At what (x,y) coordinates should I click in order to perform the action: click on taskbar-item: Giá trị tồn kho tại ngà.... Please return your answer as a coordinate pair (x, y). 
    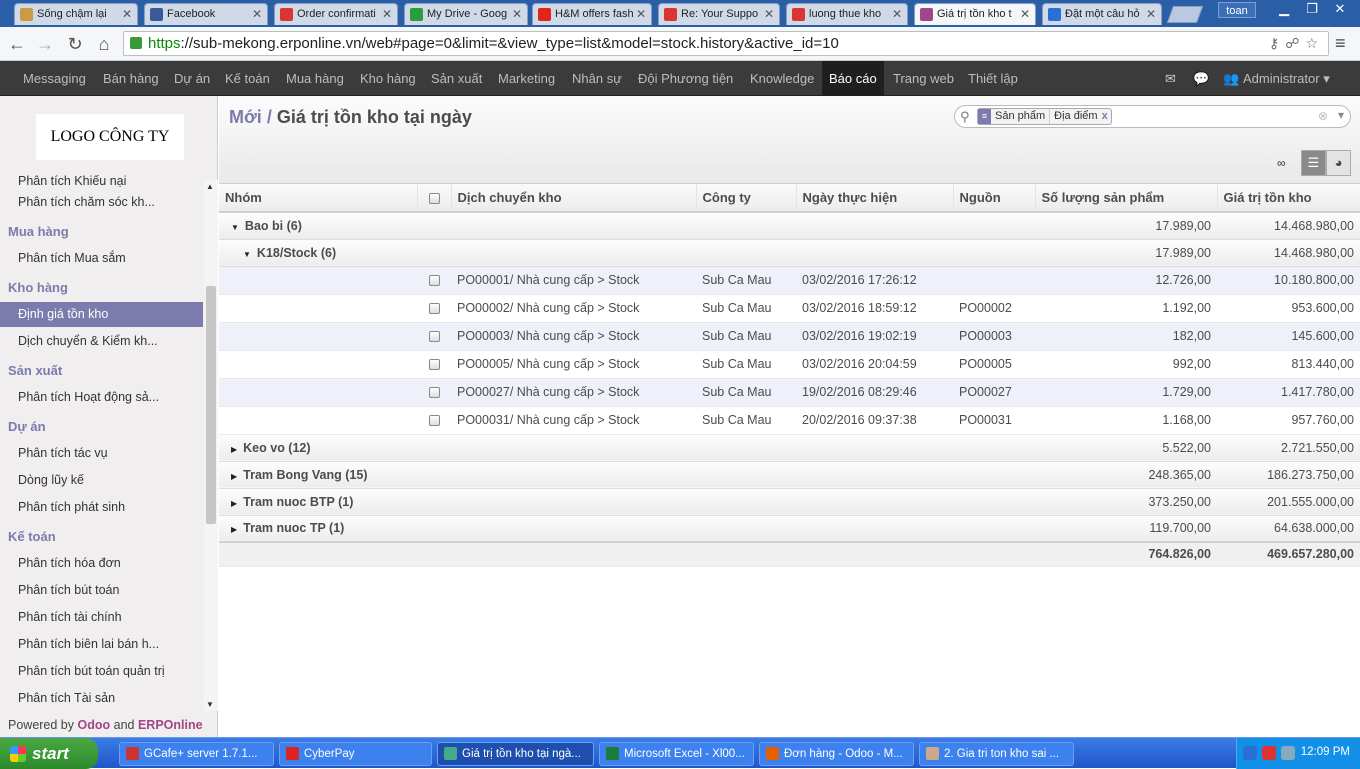
    Looking at the image, I should click on (515, 754).